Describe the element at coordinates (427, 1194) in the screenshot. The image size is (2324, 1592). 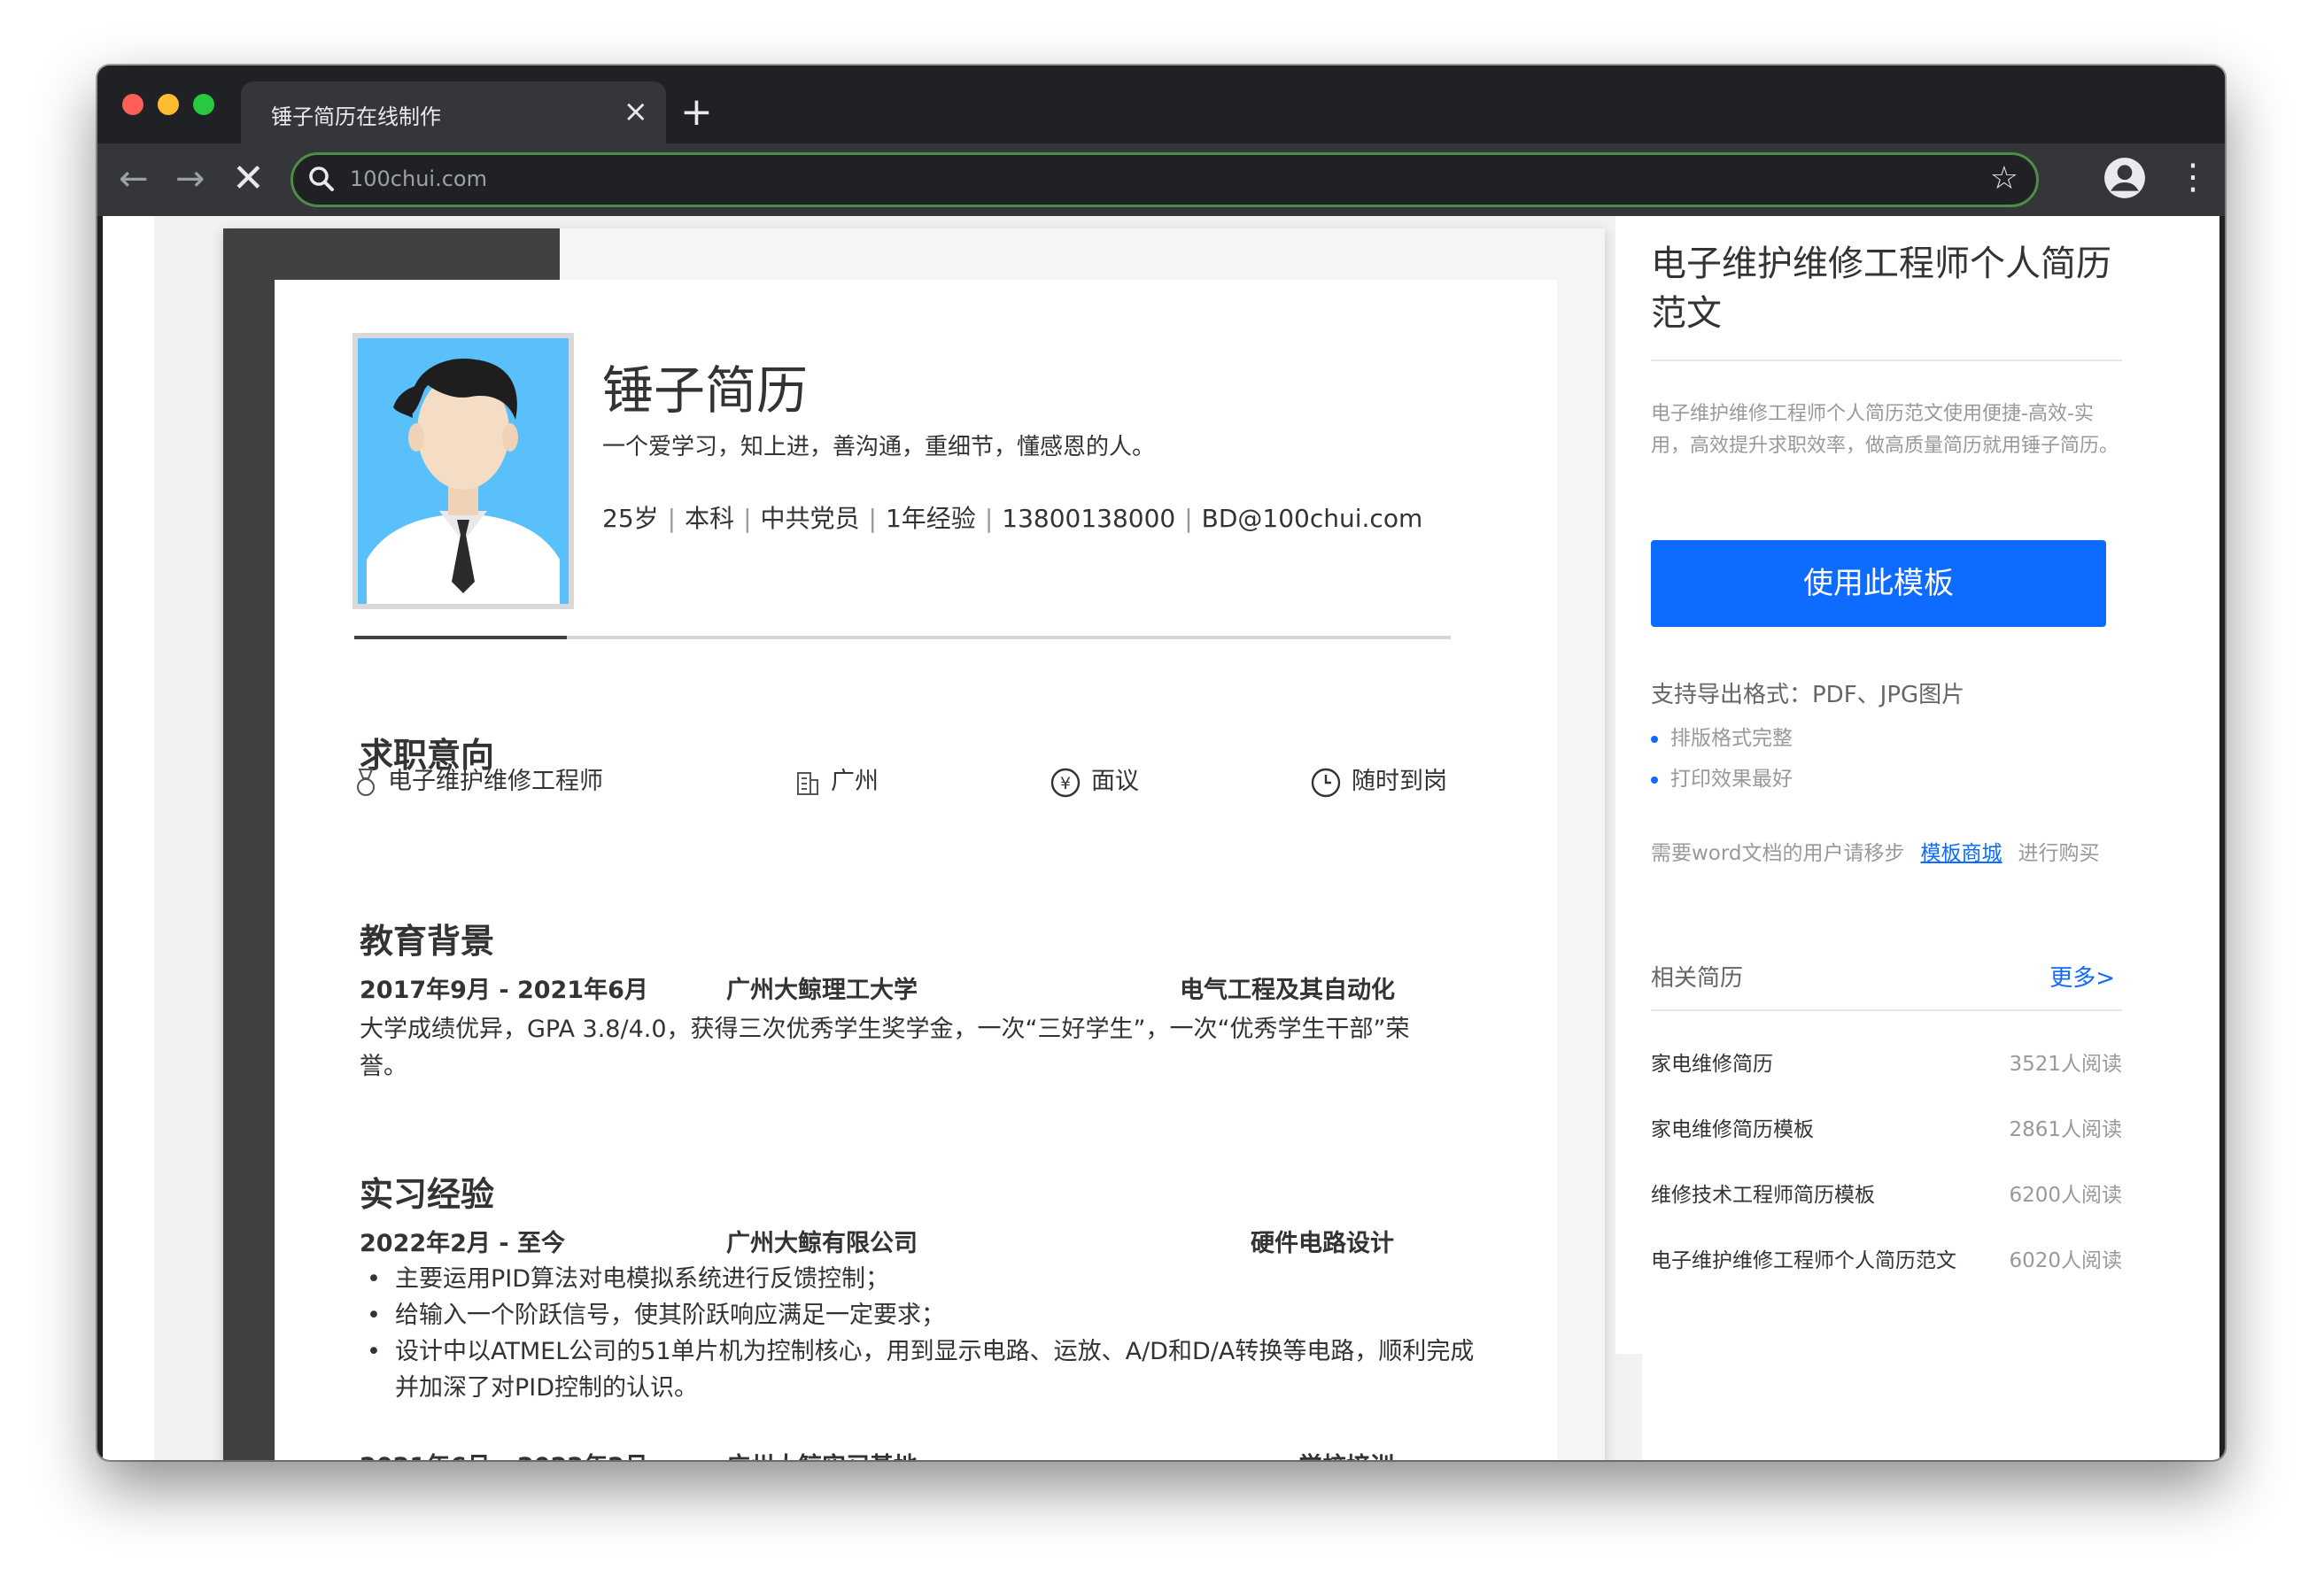
I see `section-title-internship: 实习经验` at that location.